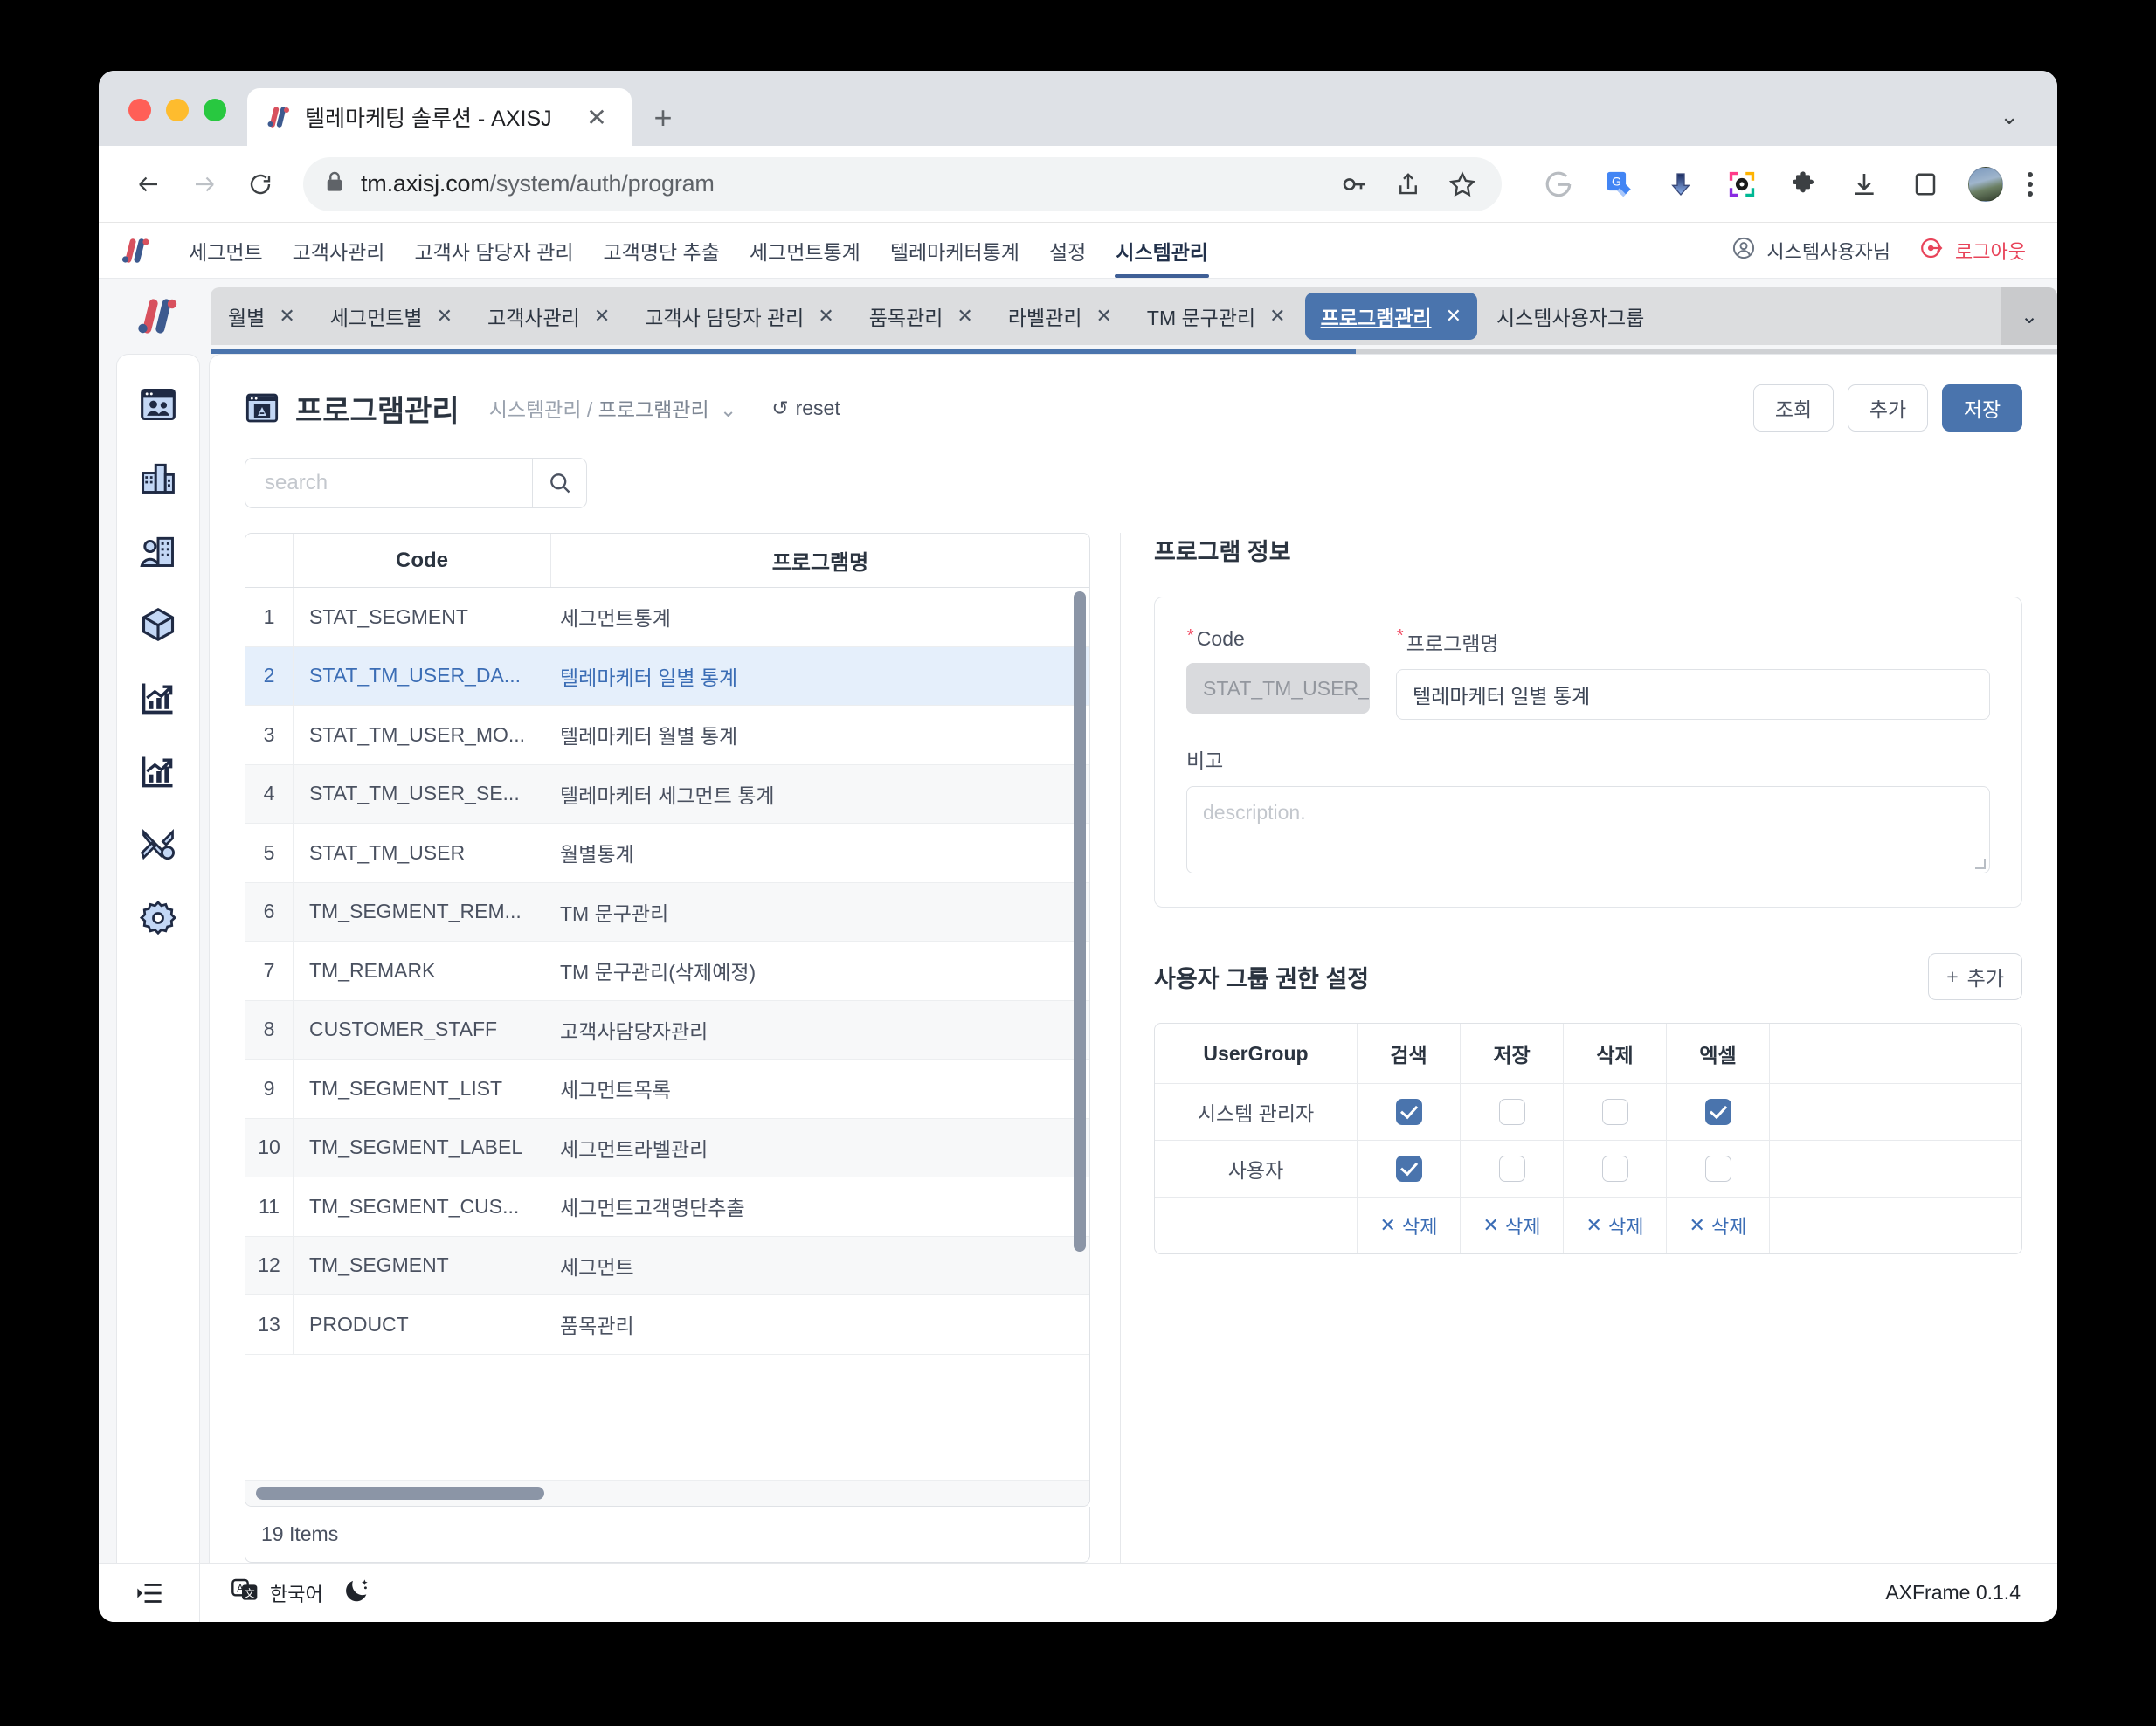  I want to click on table-row: 3 STAT_TM_USER_MO... 텔레마케터 월별 통계, so click(667, 735).